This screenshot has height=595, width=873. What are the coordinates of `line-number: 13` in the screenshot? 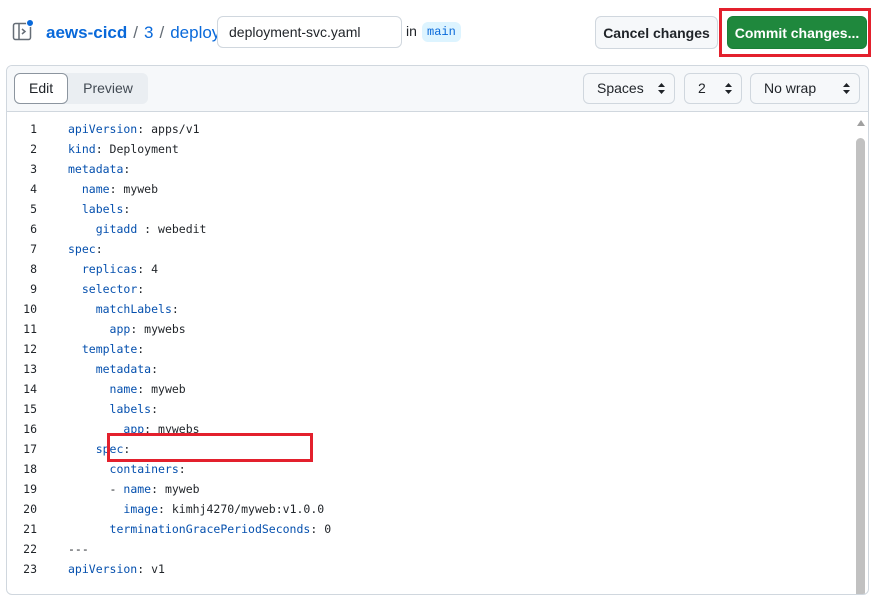 It's located at (30, 369).